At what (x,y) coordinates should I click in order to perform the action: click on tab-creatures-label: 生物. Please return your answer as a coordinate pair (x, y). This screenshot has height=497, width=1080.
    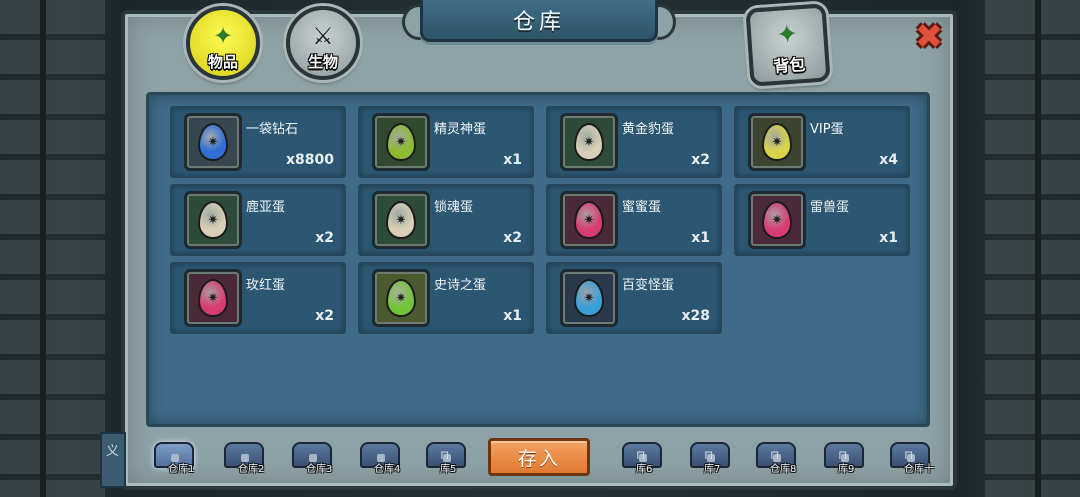
    Looking at the image, I should click on (322, 62).